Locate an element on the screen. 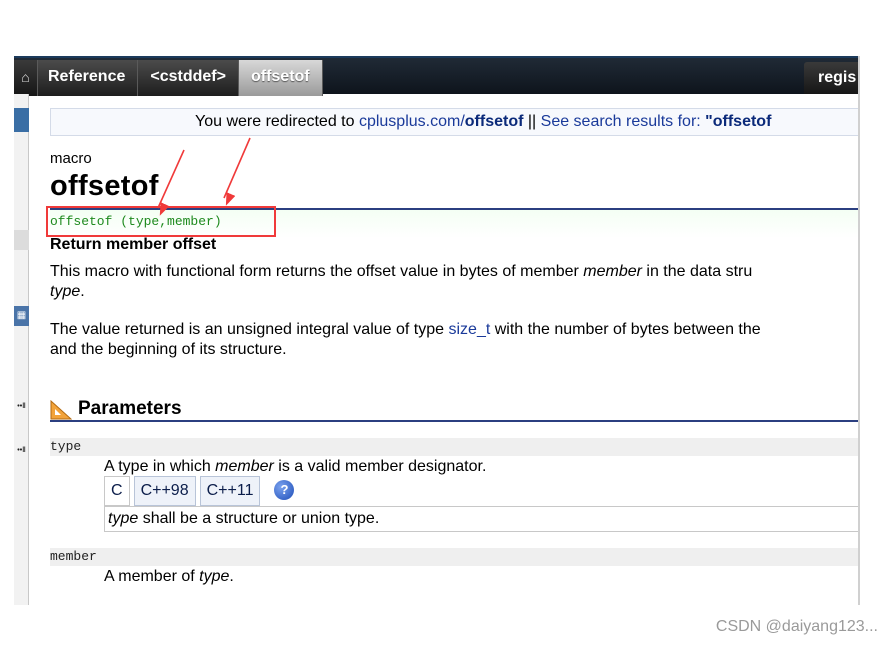 This screenshot has height=648, width=892. register-button: regis is located at coordinates (832, 78).